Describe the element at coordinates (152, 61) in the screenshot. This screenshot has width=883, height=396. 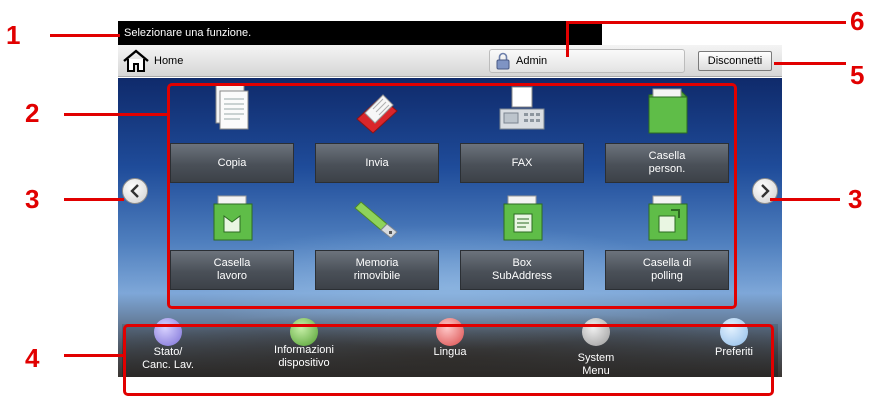
I see `home-button: Home` at that location.